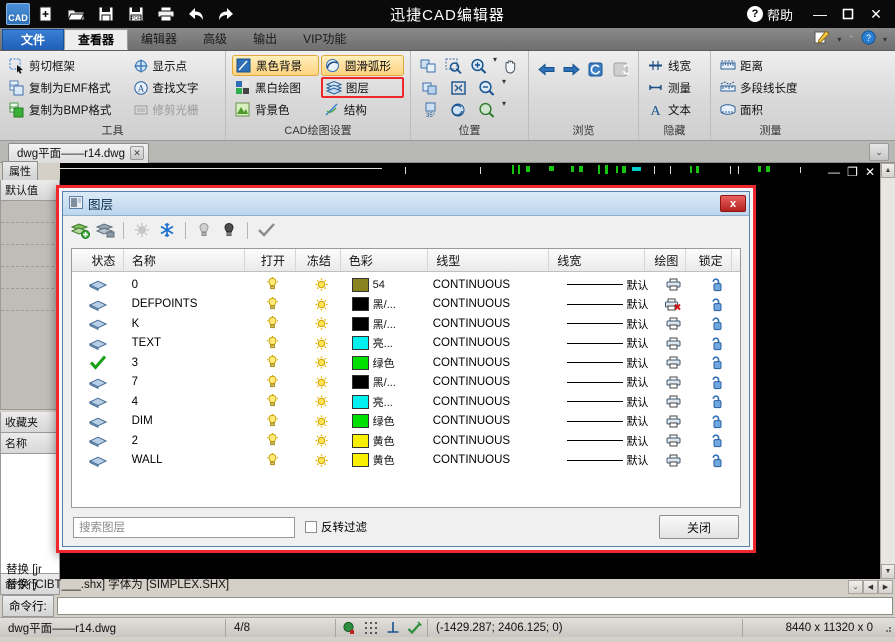  I want to click on rotate-35-icon: 35°, so click(430, 110).